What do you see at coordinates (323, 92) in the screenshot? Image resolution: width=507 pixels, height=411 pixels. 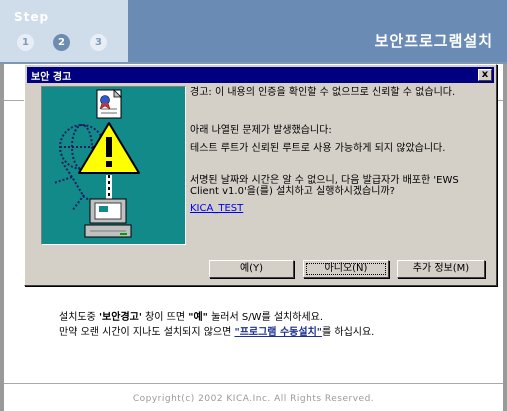 I see `warning-message: 경고: 이 내용의 인증을 확인할 수 없으므로 신뢰할 수 없습니다.` at bounding box center [323, 92].